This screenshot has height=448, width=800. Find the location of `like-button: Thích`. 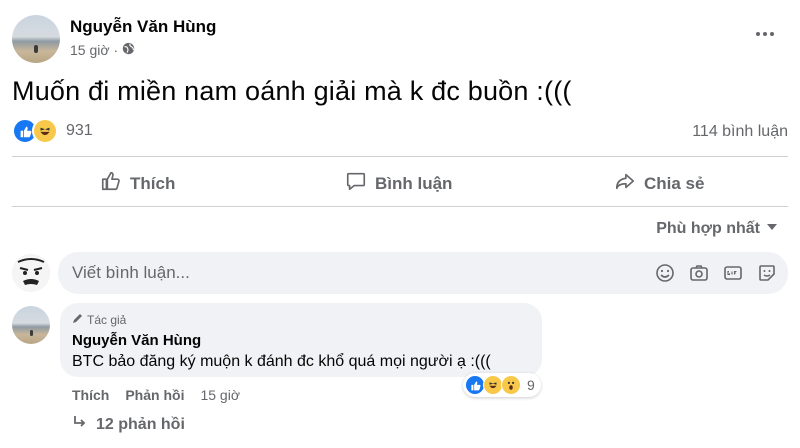

like-button: Thích is located at coordinates (137, 183).